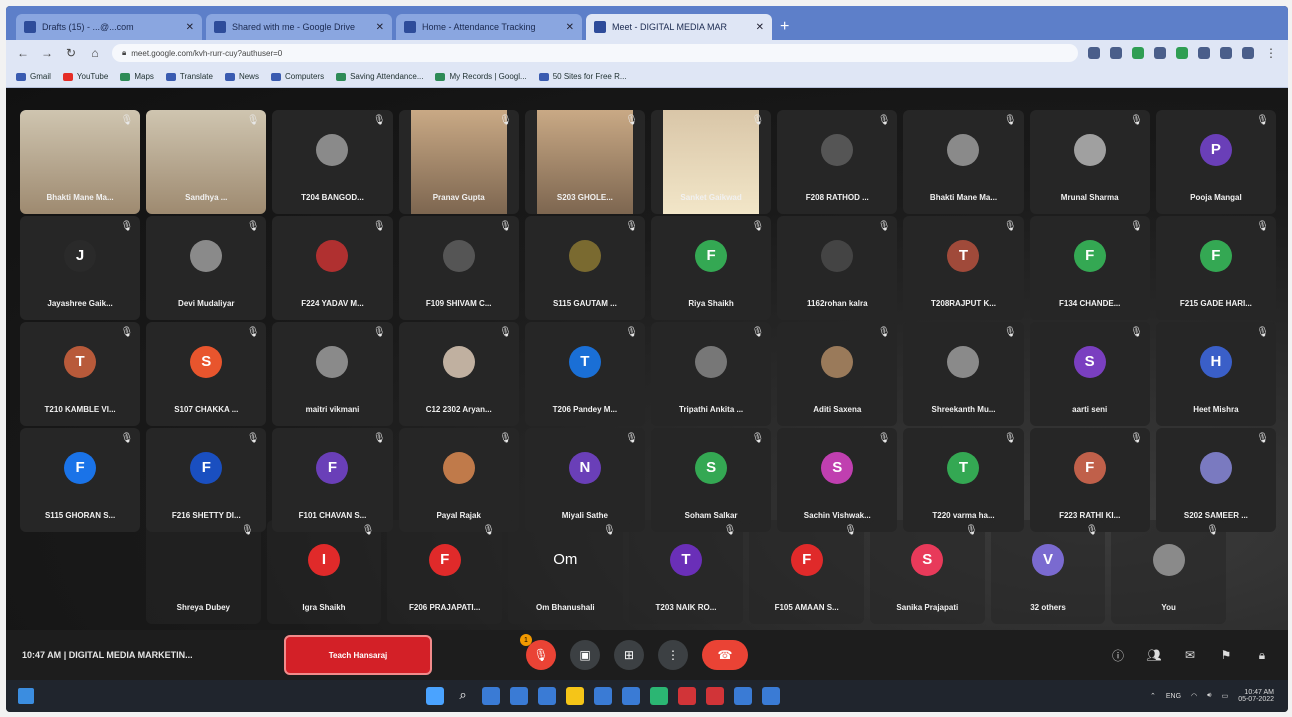 Image resolution: width=1292 pixels, height=717 pixels. What do you see at coordinates (85, 76) in the screenshot?
I see `bookmark-youtube: YouTube` at bounding box center [85, 76].